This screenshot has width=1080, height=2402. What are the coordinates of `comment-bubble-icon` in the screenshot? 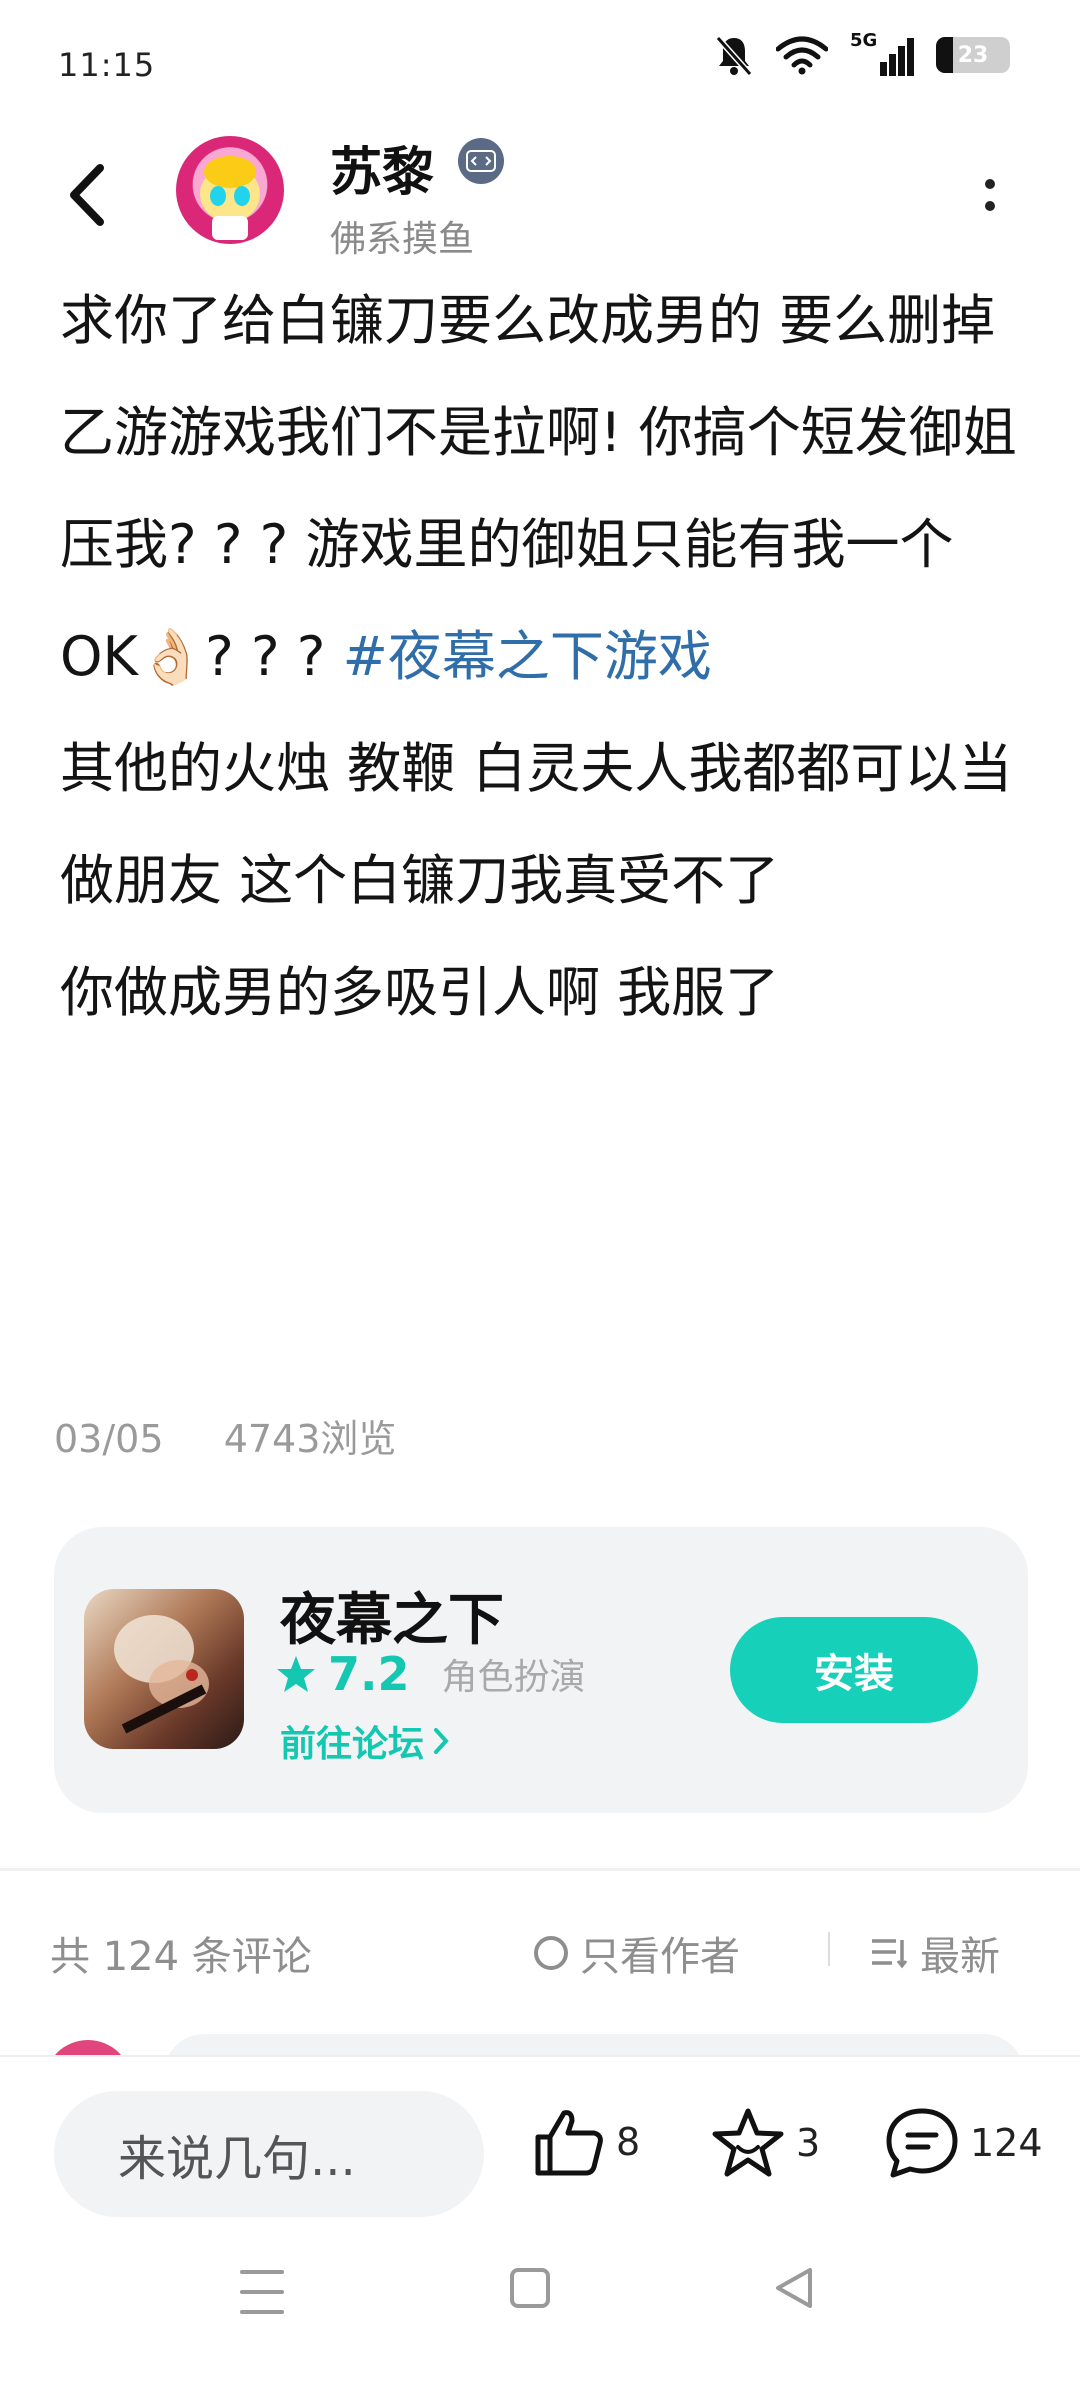 It's located at (922, 2143).